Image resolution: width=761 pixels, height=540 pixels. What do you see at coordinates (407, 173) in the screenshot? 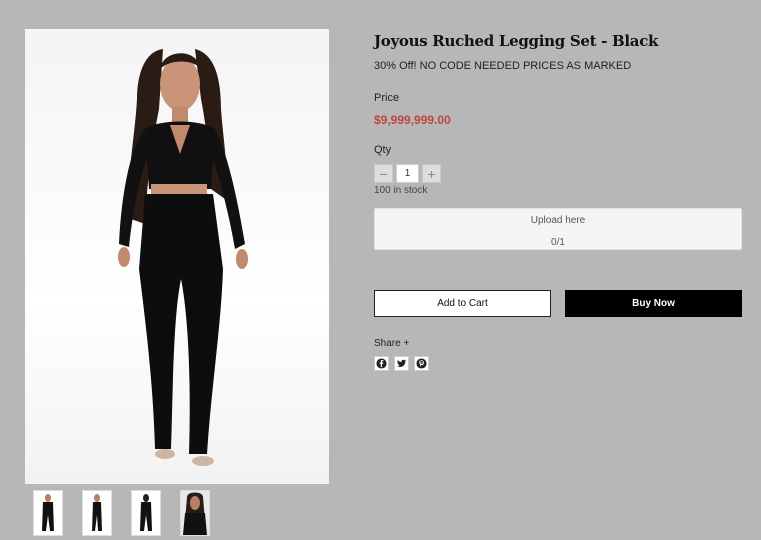
I see `qty-input: 1` at bounding box center [407, 173].